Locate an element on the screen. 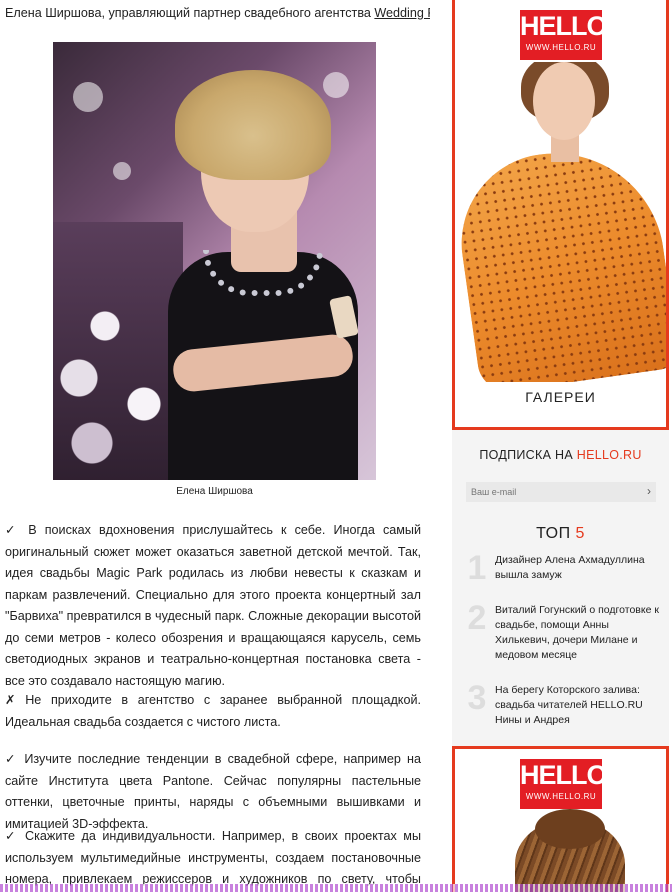  banner-illustration is located at coordinates (560, 222).